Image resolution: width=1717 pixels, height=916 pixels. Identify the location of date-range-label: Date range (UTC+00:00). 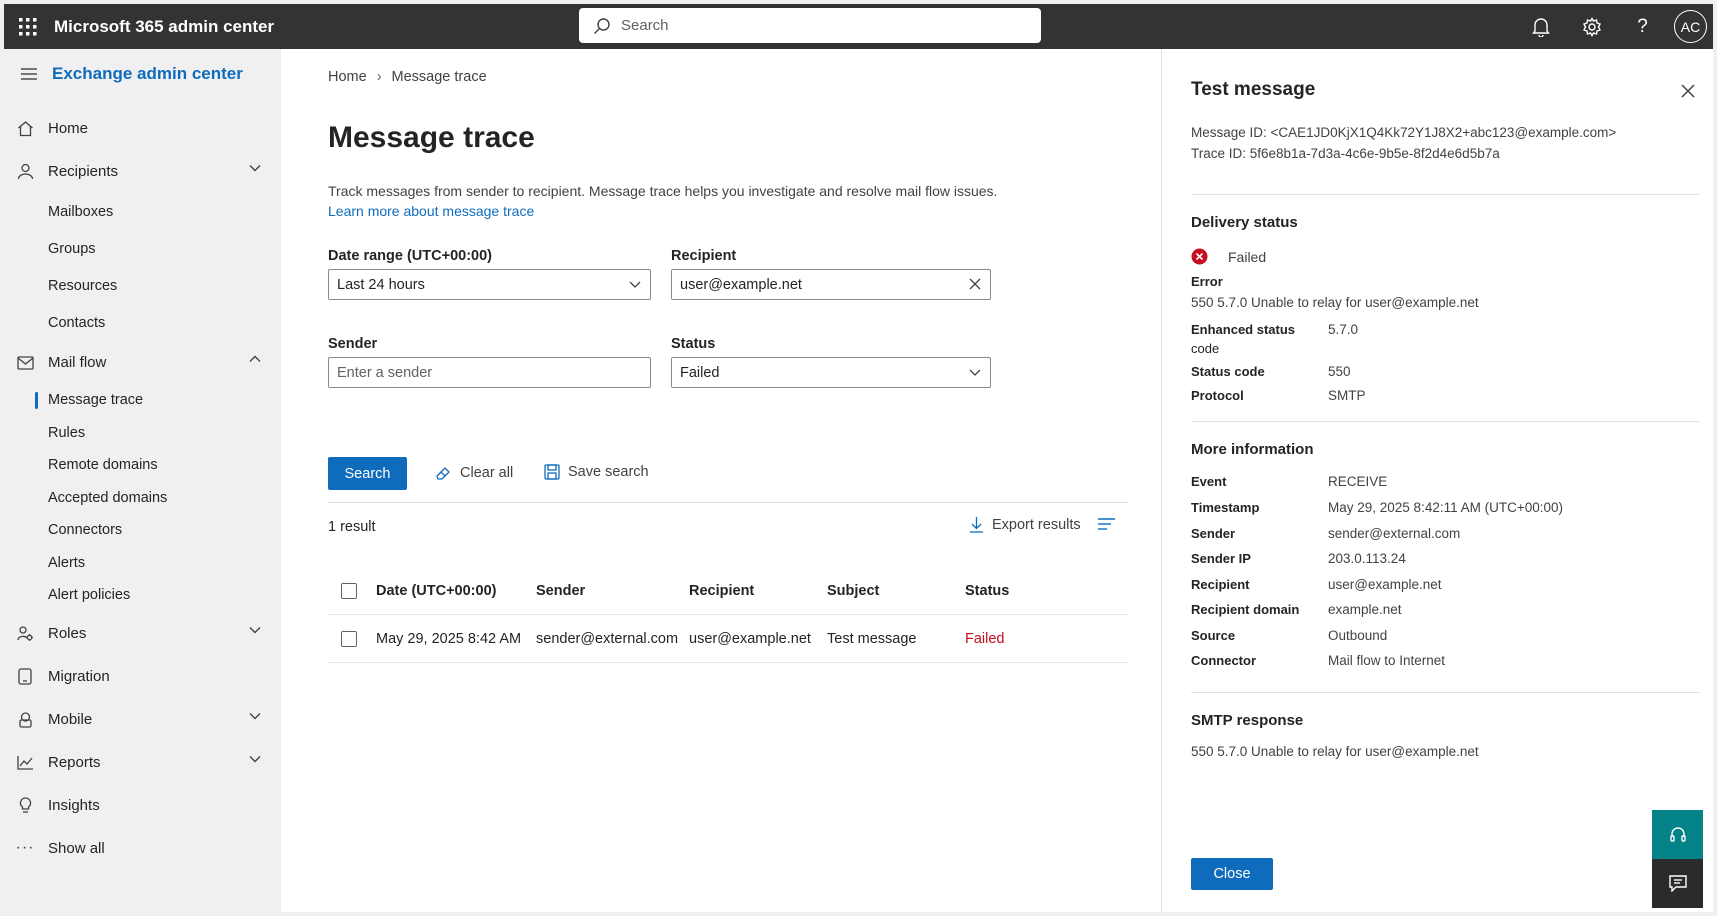
(410, 256).